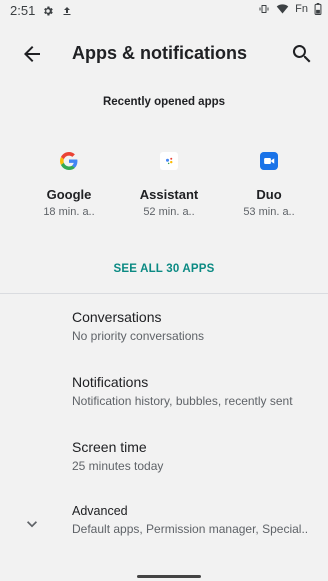 The image size is (328, 581). What do you see at coordinates (269, 194) in the screenshot?
I see `app-name: Duo` at bounding box center [269, 194].